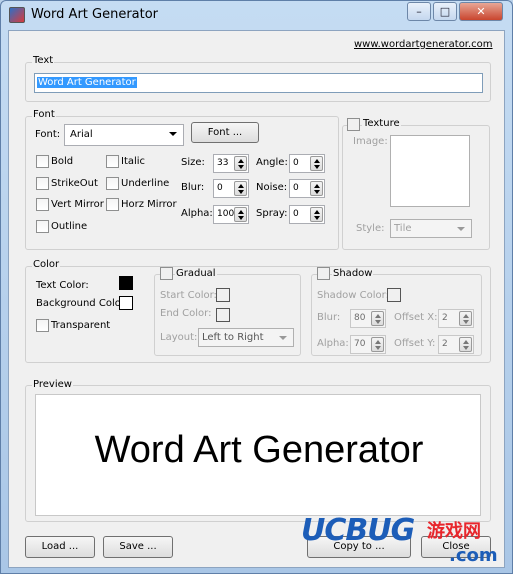  What do you see at coordinates (112, 161) in the screenshot?
I see `italic-checkbox` at bounding box center [112, 161].